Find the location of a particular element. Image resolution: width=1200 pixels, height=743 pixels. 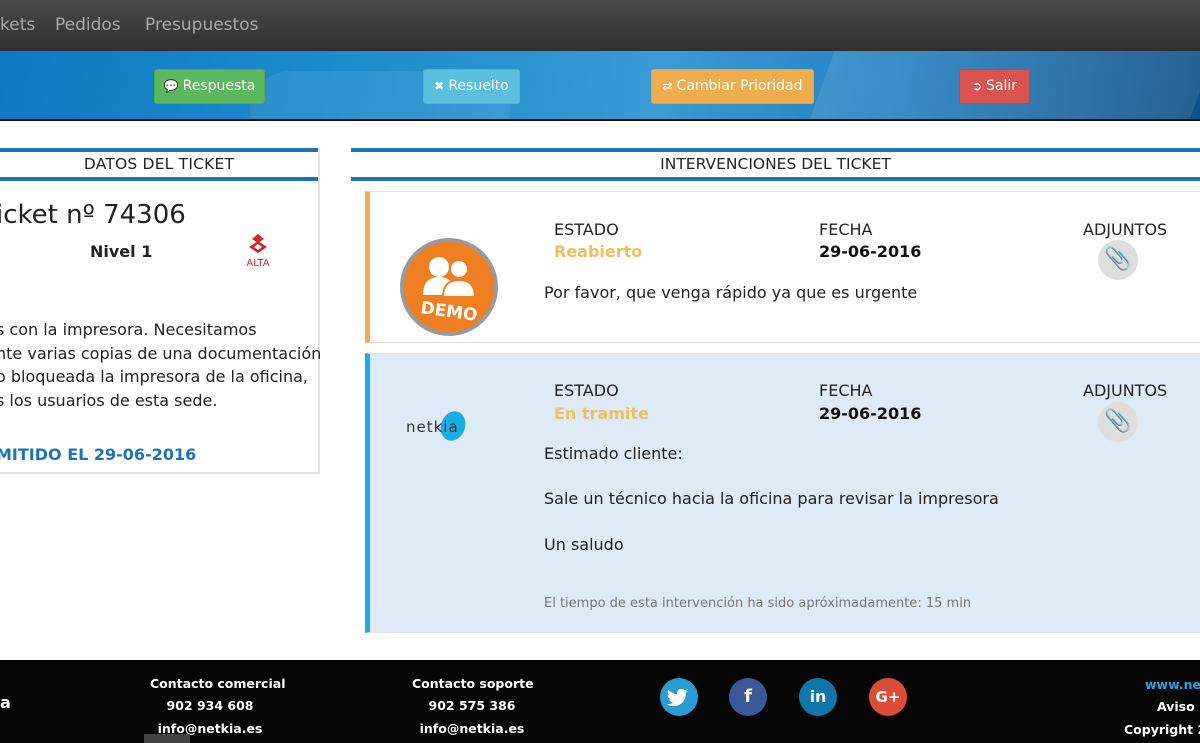

footer-website-link: www.net is located at coordinates (1172, 684).